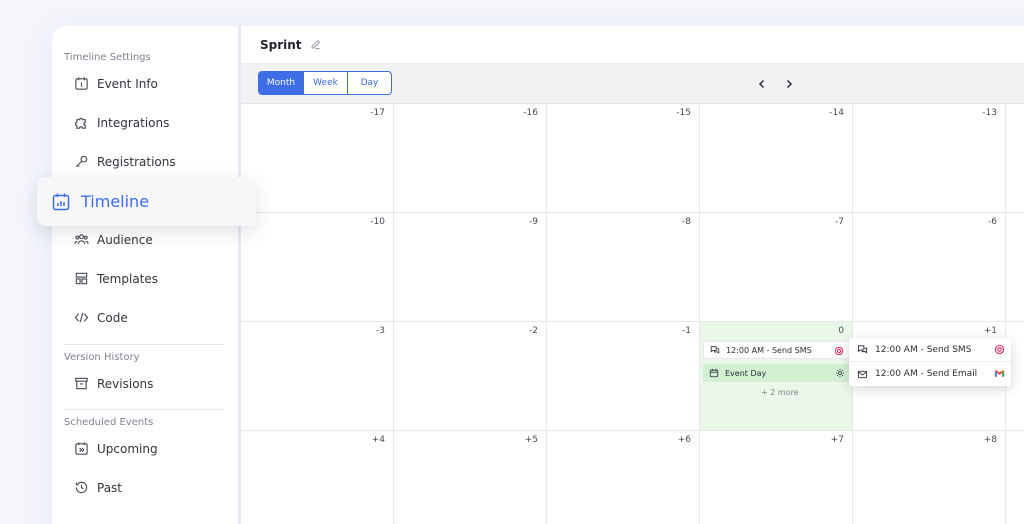 This screenshot has width=1024, height=524. I want to click on sidebar-item-event-info: Event Info, so click(116, 83).